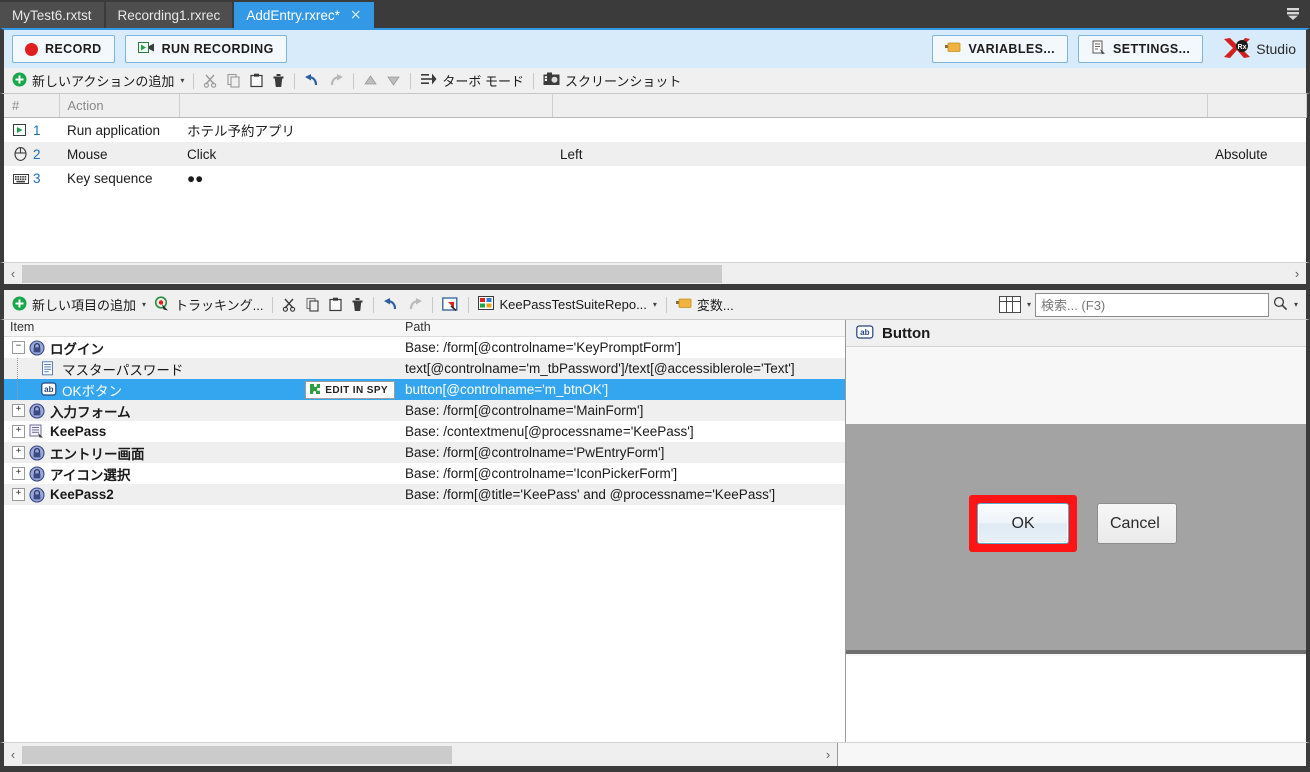 The height and width of the screenshot is (772, 1310). What do you see at coordinates (1015, 305) in the screenshot?
I see `column-chooser-button: ▾` at bounding box center [1015, 305].